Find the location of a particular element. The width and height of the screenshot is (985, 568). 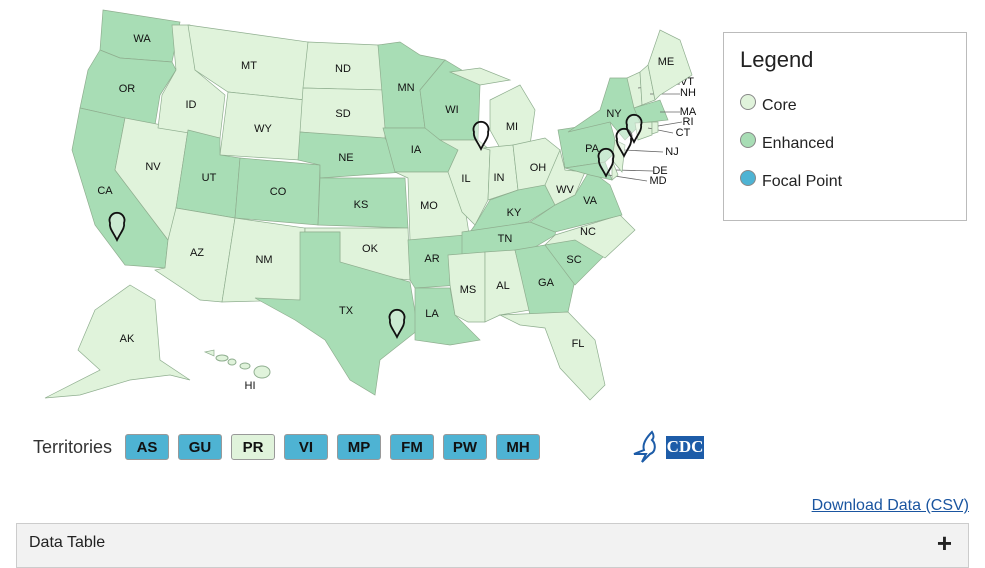

territories-label: Territories is located at coordinates (73, 446).